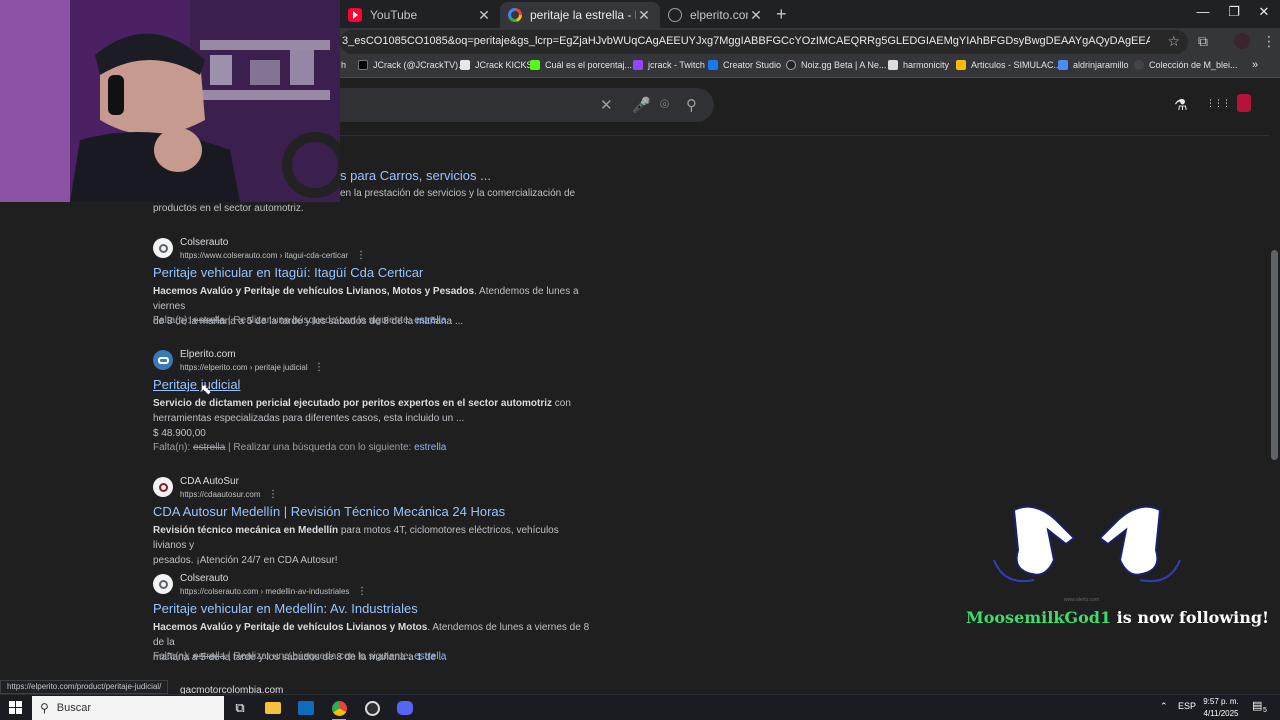  What do you see at coordinates (1187, 706) in the screenshot?
I see `language-indicator: ESP` at bounding box center [1187, 706].